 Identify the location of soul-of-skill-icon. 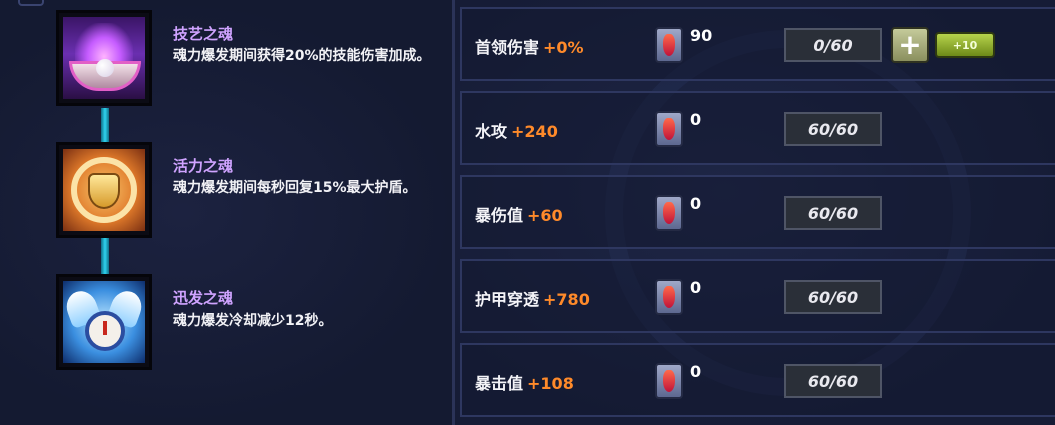
(104, 58).